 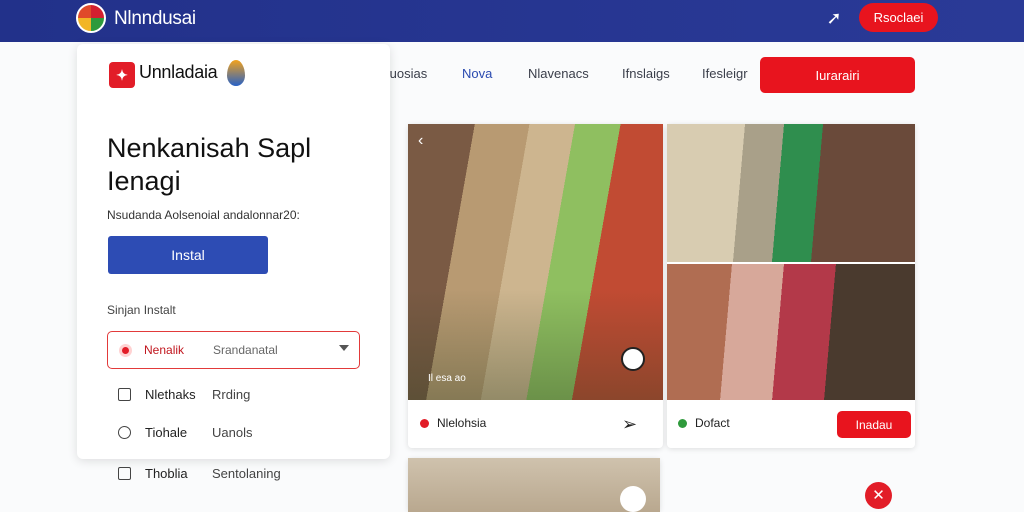 What do you see at coordinates (125, 350) in the screenshot?
I see `radio-selected-icon` at bounding box center [125, 350].